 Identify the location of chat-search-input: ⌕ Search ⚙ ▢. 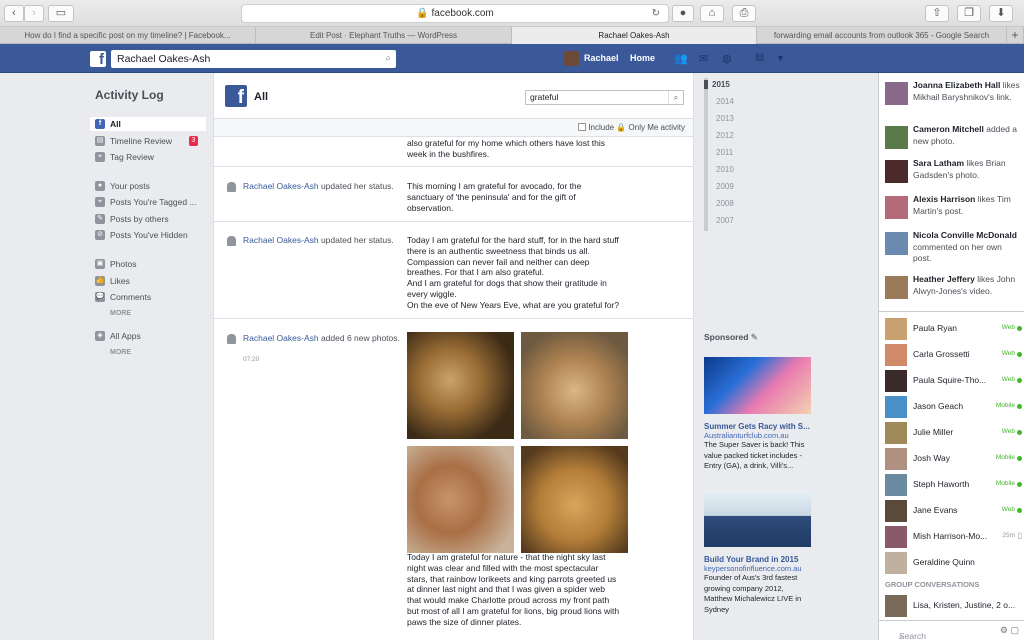
(951, 630).